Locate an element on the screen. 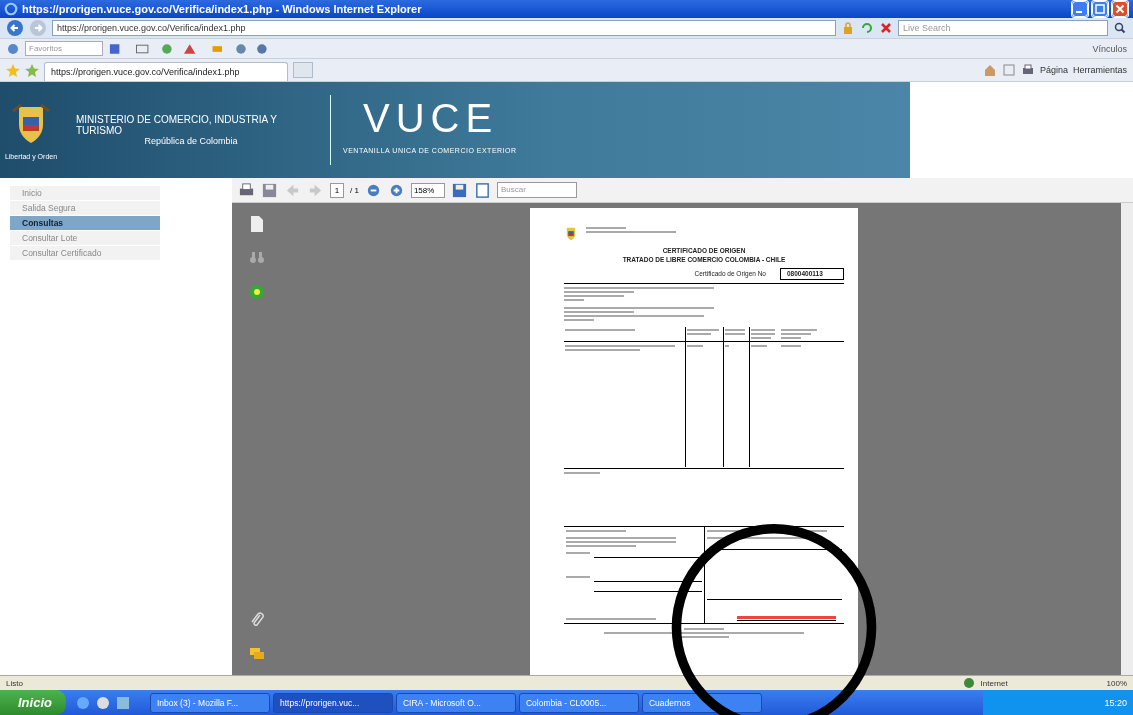  zoom-level: 100% is located at coordinates (1116, 683).